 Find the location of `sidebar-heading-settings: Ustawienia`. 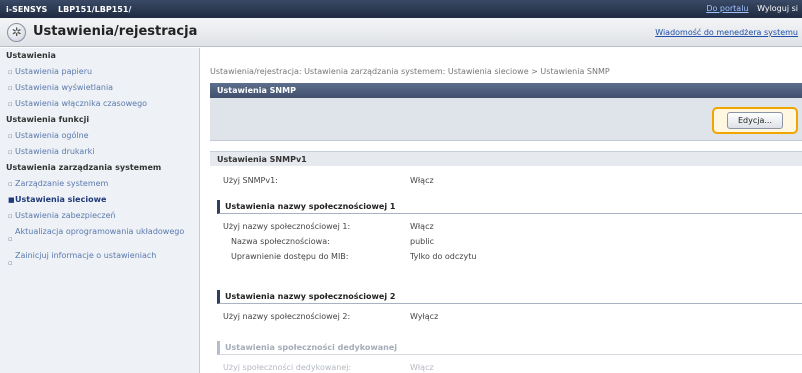

sidebar-heading-settings: Ustawienia is located at coordinates (99, 56).